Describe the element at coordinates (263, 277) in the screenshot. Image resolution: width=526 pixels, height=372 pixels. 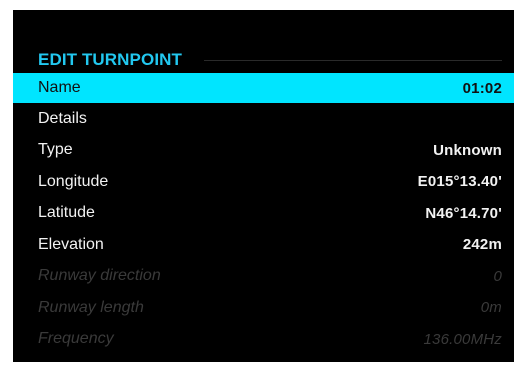
I see `field-row-runway-direction: Runway direction 0` at that location.